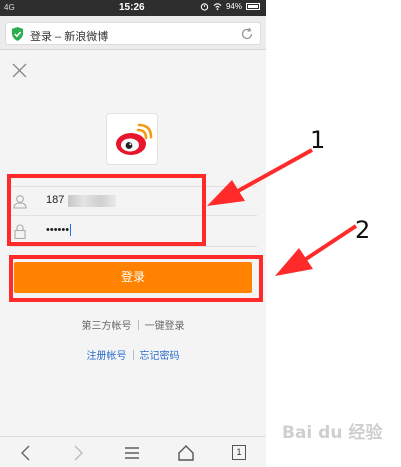  I want to click on status-icons: 94%, so click(230, 6).